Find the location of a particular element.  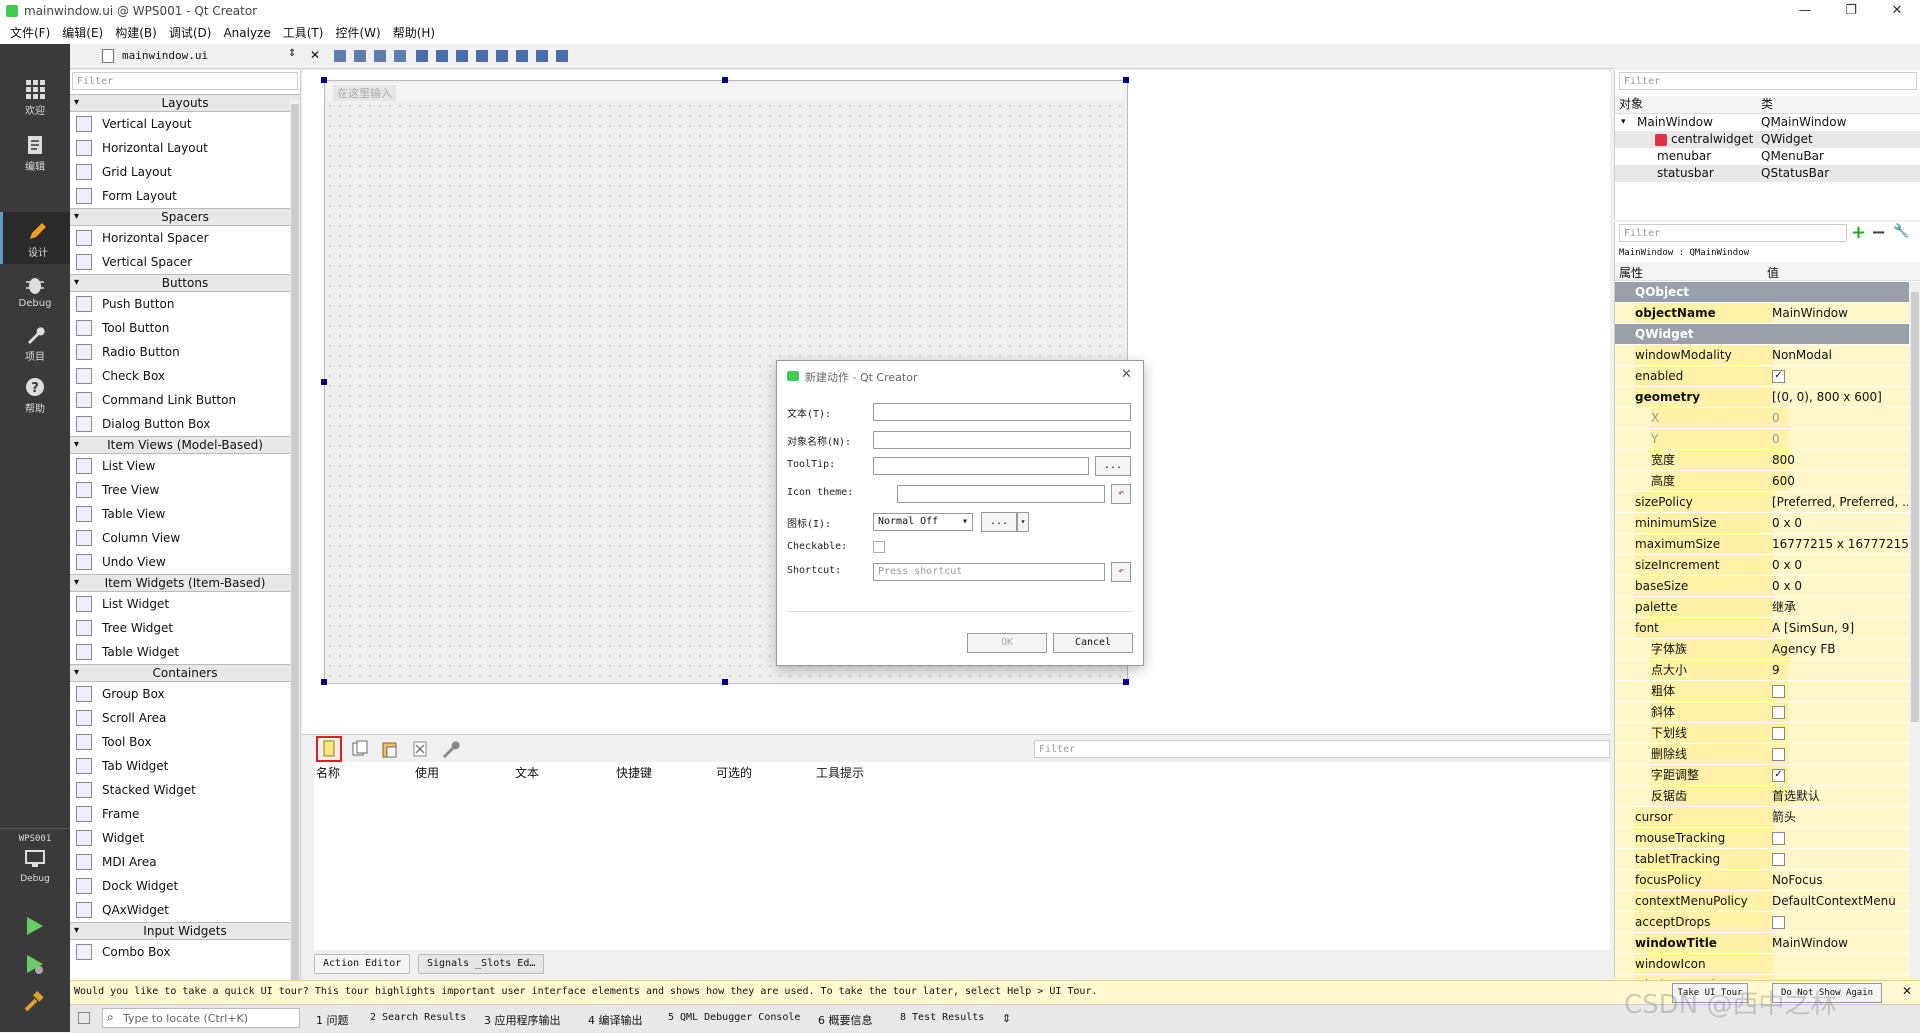

widget-item: Radio Button is located at coordinates (185, 352).